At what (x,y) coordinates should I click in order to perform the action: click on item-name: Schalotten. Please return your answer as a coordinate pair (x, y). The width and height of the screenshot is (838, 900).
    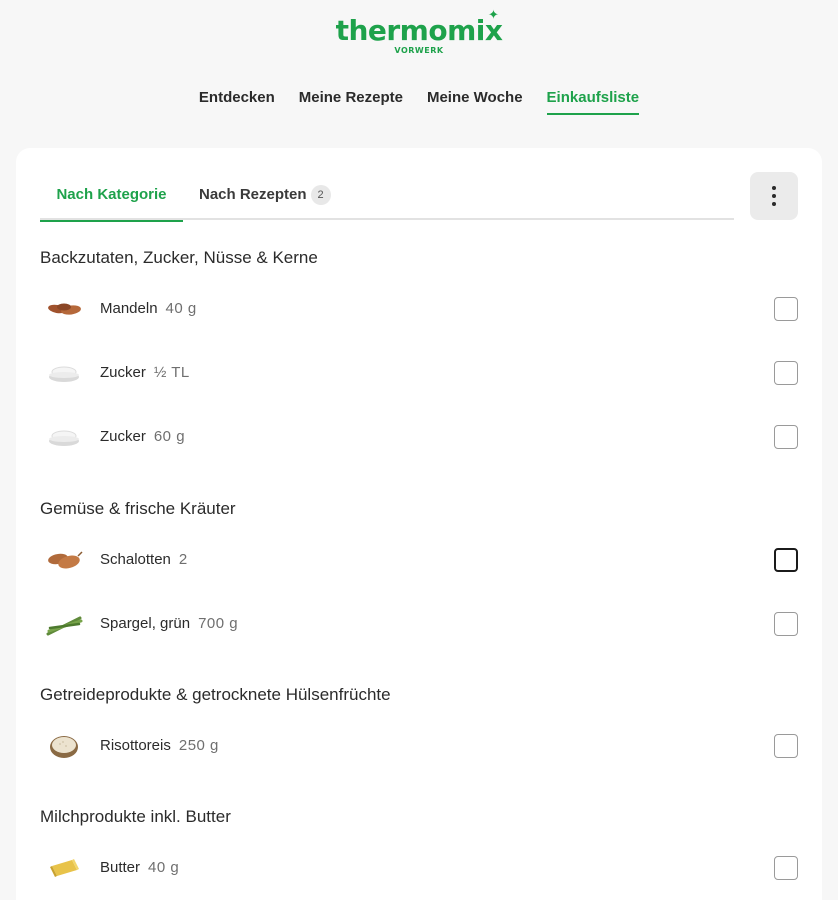
    Looking at the image, I should click on (135, 559).